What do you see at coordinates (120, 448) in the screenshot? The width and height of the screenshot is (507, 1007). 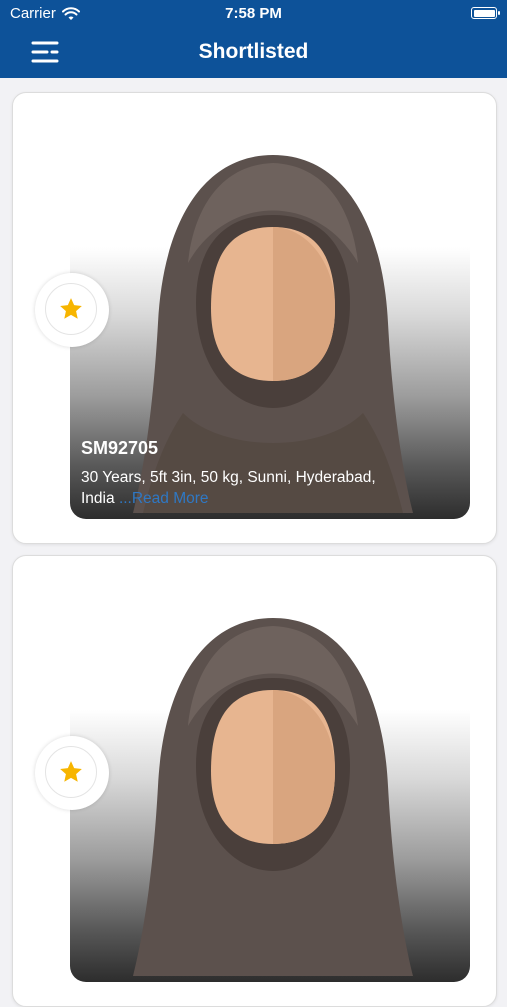 I see `profile-id: SM92705` at bounding box center [120, 448].